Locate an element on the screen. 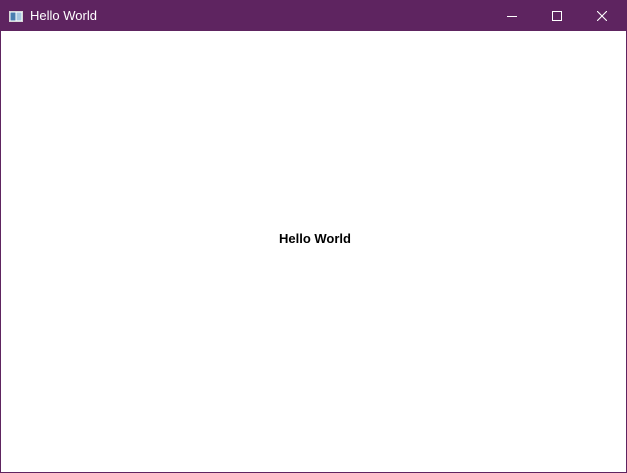 The width and height of the screenshot is (627, 473). minimize-icon is located at coordinates (511, 16).